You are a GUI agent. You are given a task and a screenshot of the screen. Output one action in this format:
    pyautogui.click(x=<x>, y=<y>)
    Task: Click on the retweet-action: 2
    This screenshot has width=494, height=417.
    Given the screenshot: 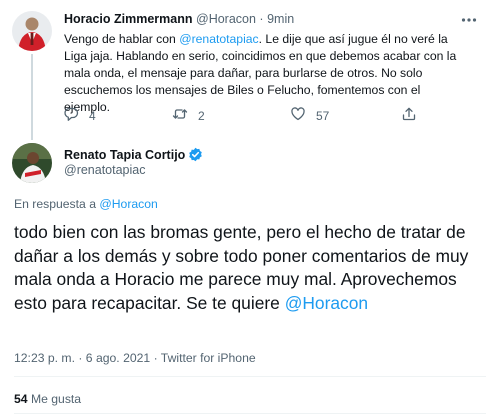 What is the action you would take?
    pyautogui.click(x=188, y=115)
    